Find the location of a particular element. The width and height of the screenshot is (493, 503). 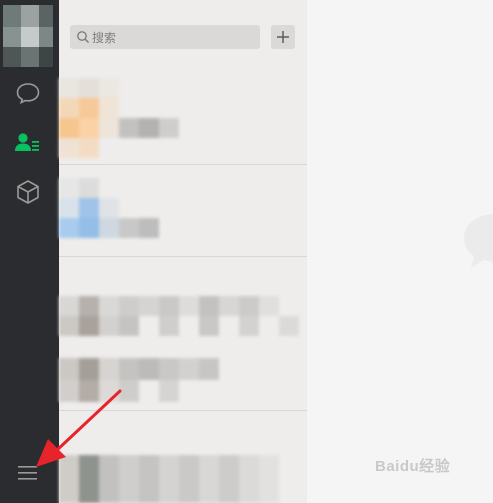

search-placeholder: 搜索 is located at coordinates (104, 37).